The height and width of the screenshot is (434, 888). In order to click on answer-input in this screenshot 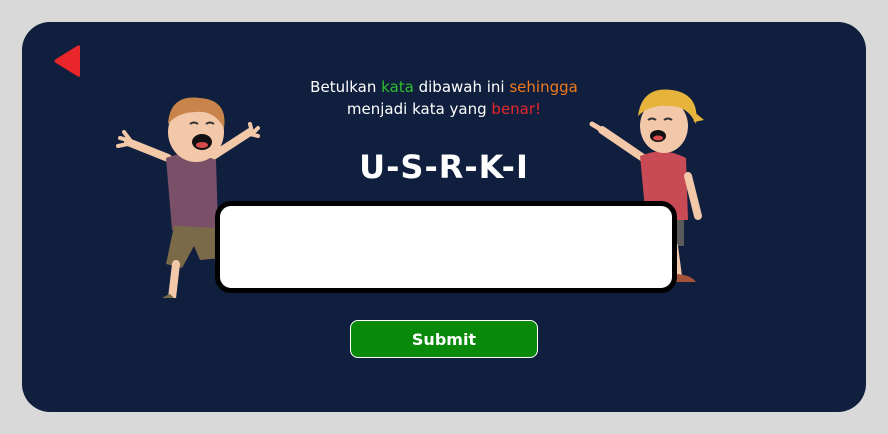, I will do `click(446, 247)`.